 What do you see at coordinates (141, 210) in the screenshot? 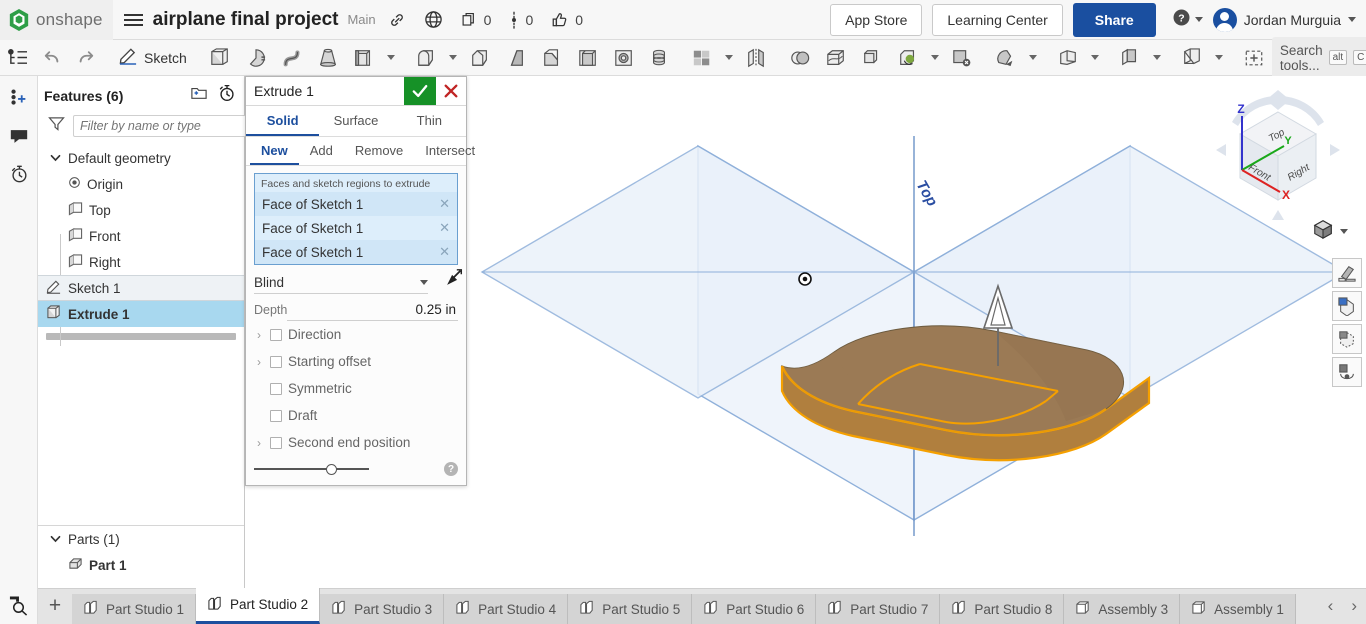
I see `tree-node-top-plane: Top` at bounding box center [141, 210].